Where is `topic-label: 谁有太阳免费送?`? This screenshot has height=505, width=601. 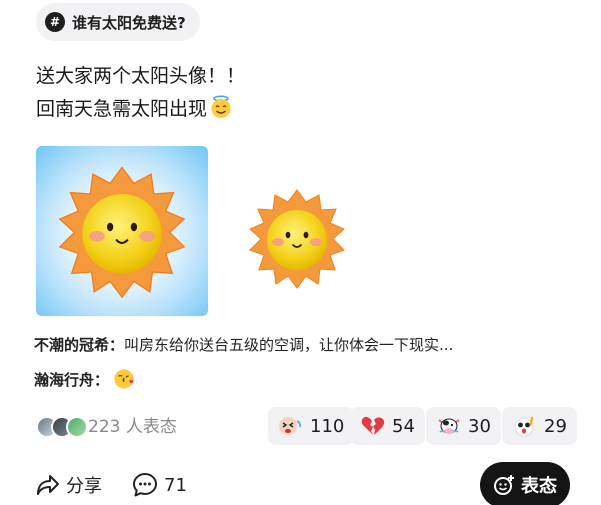 topic-label: 谁有太阳免费送? is located at coordinates (129, 22).